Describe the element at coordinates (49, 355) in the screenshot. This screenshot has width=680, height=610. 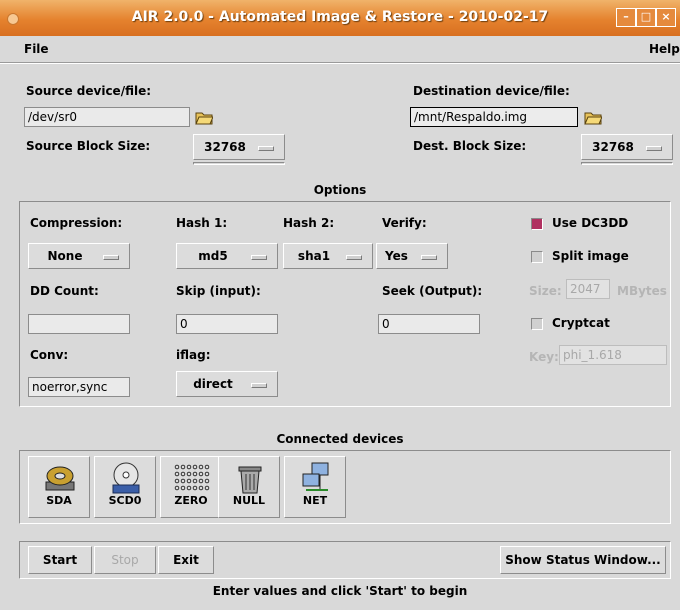
I see `conv-label: Conv:` at that location.